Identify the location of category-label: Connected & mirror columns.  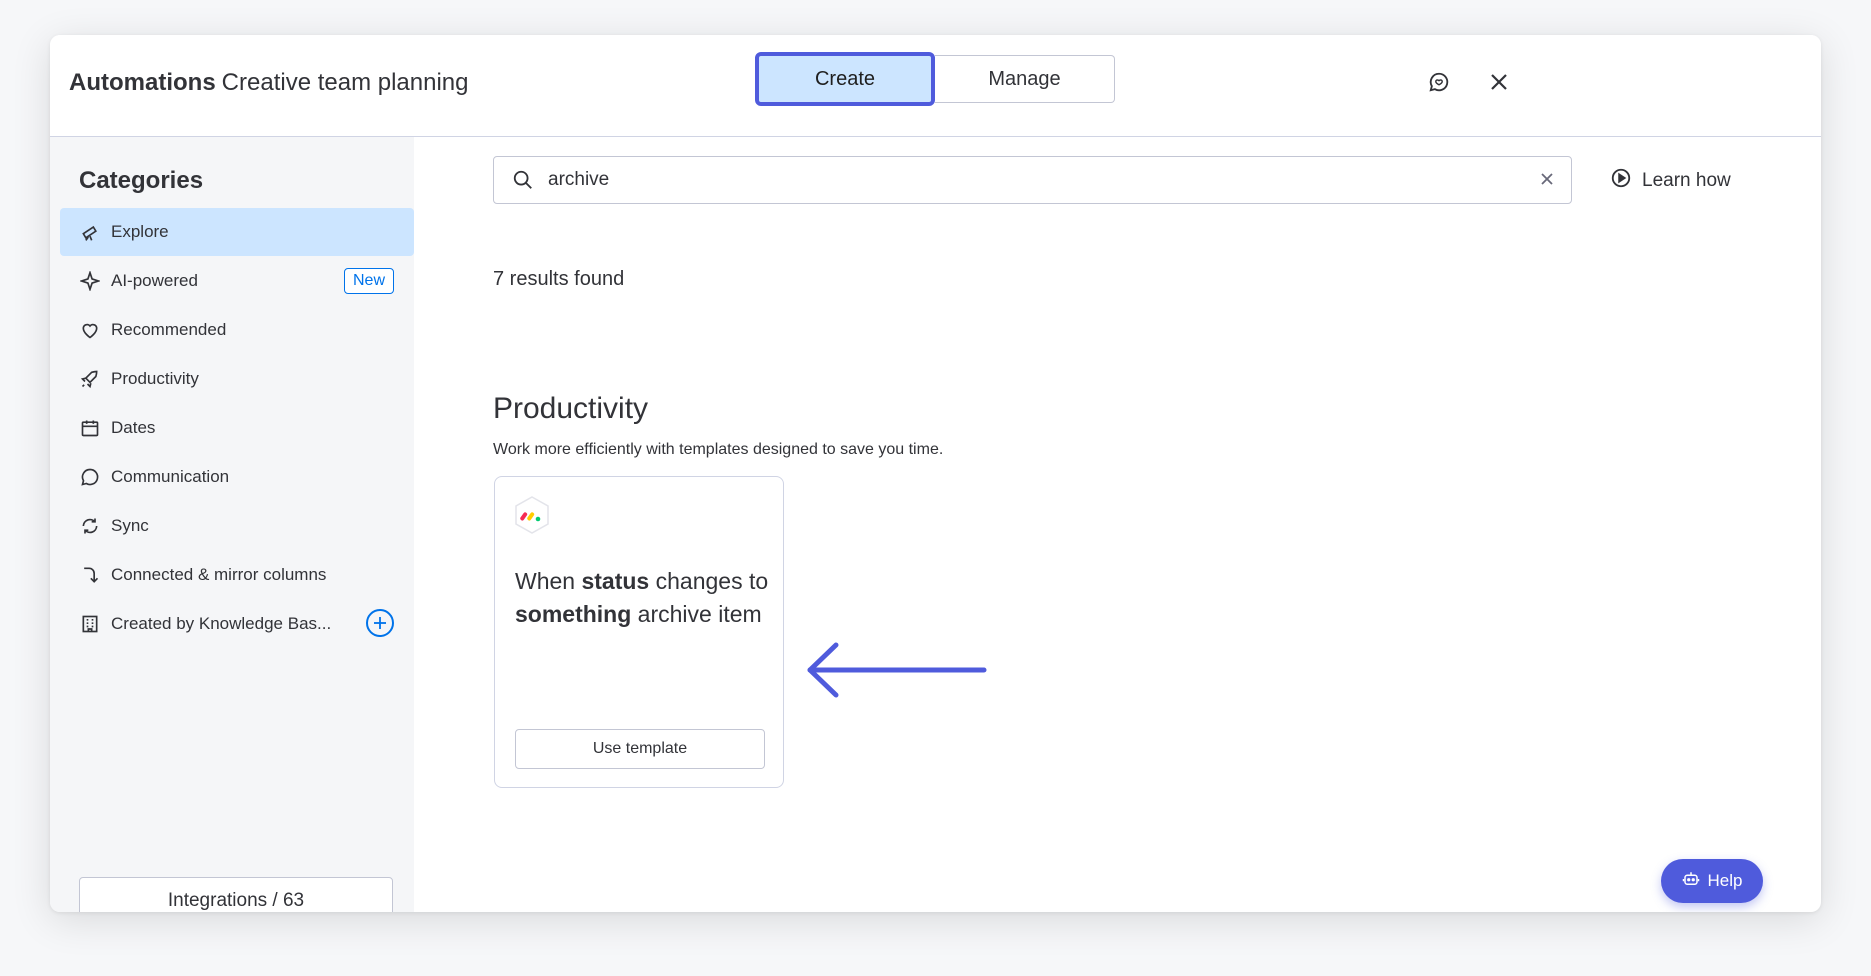
(219, 574).